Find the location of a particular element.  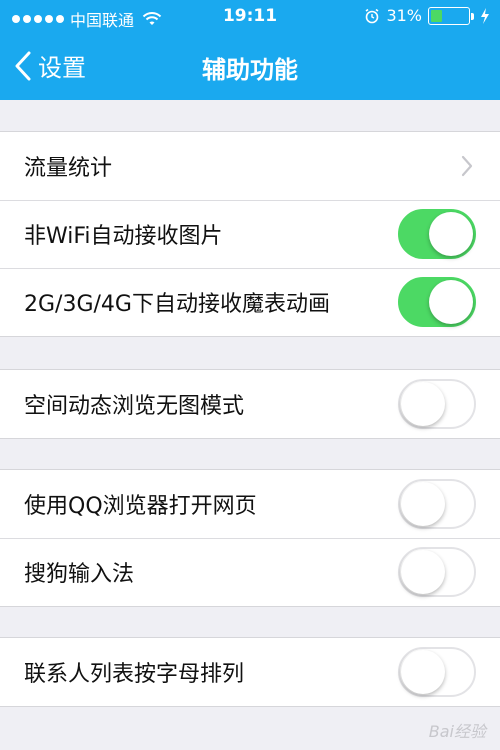

settings-group-2: 空间动态浏览无图模式 is located at coordinates (250, 404).